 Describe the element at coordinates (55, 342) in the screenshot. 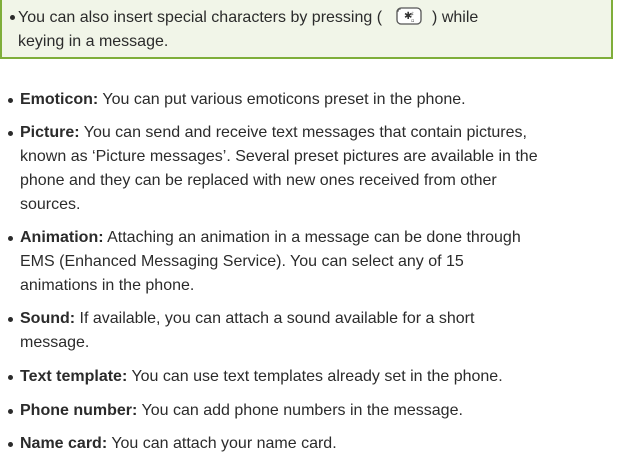

I see `list-item-line: message.` at that location.